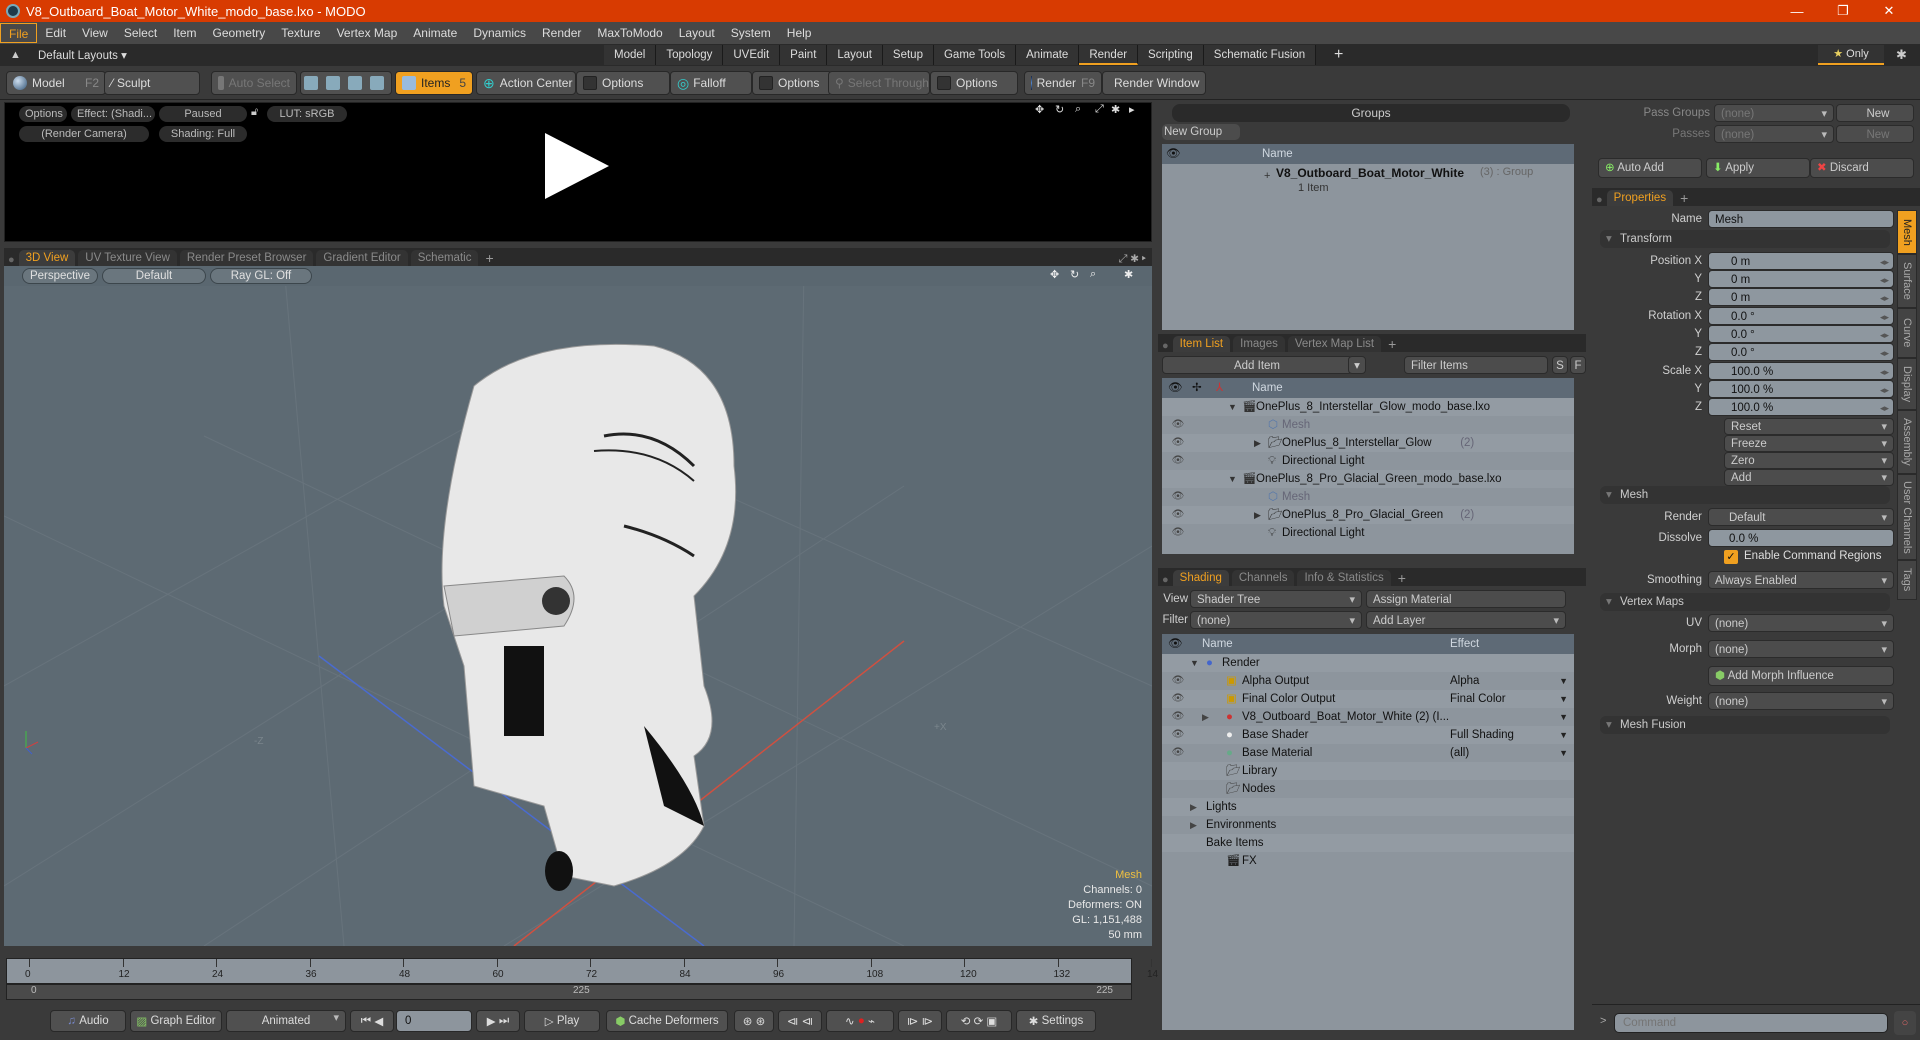  What do you see at coordinates (1797, 11) in the screenshot?
I see `minimize-button: —` at bounding box center [1797, 11].